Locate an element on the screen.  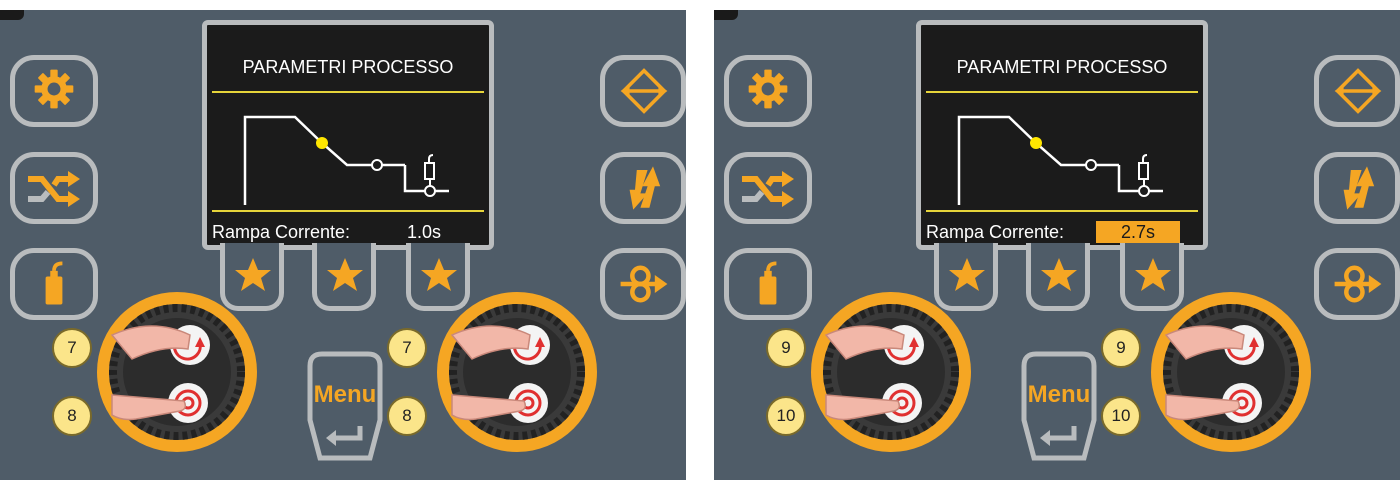
step-badge-press: 10 is located at coordinates (786, 416).